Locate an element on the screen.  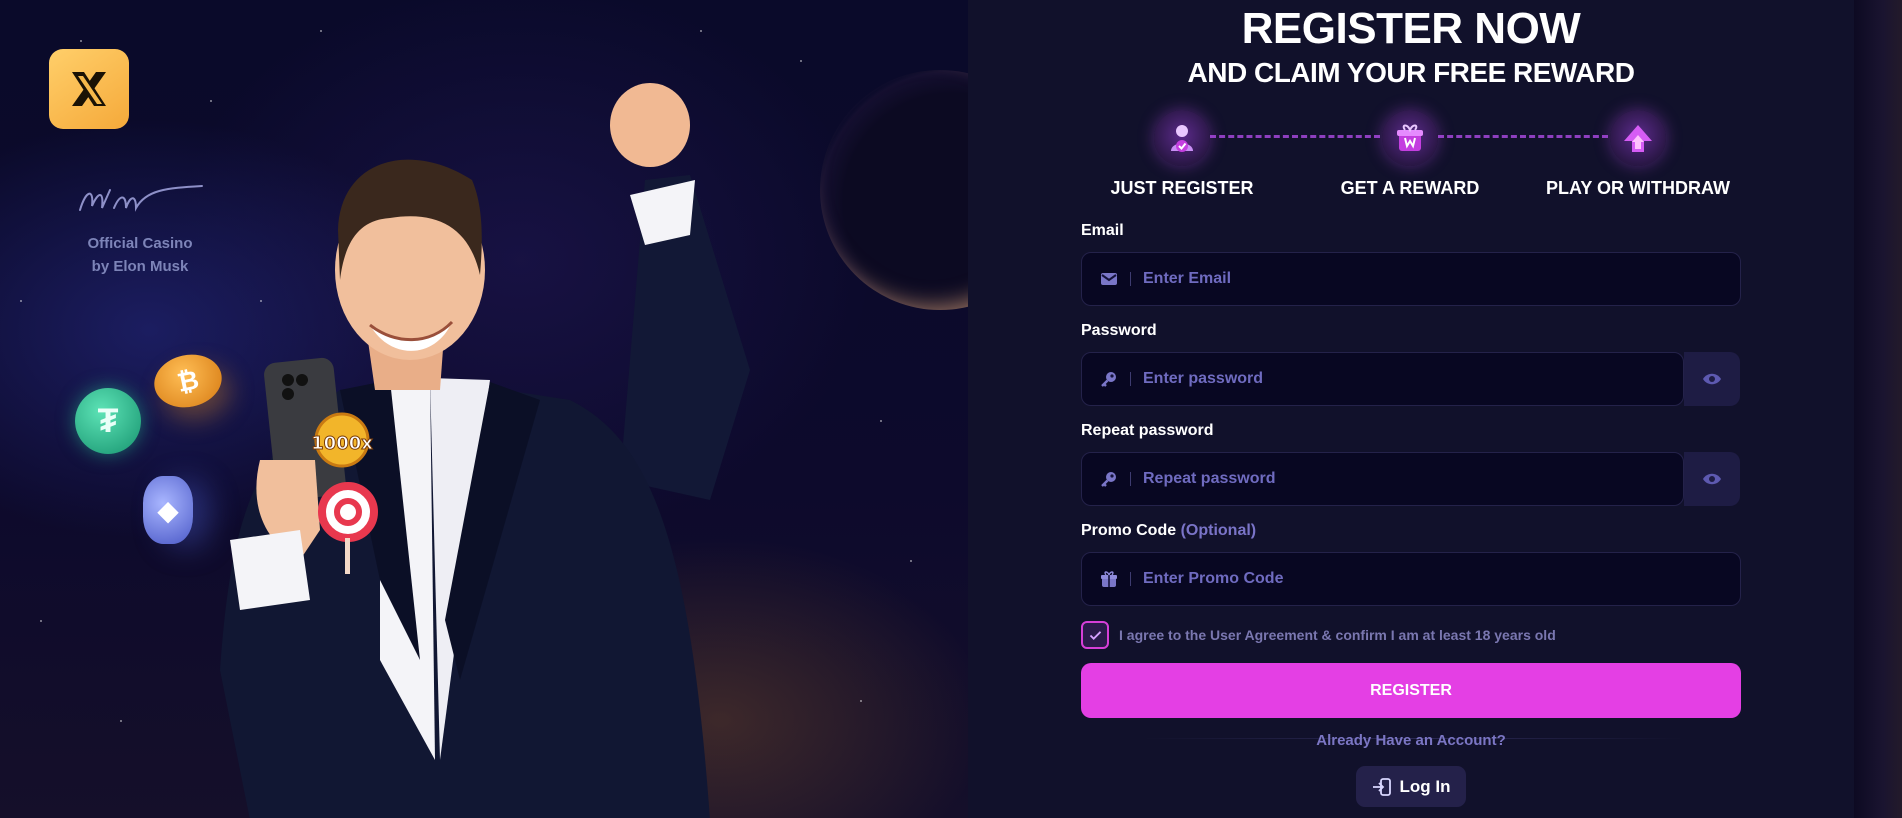
x-logo-icon is located at coordinates (89, 89).